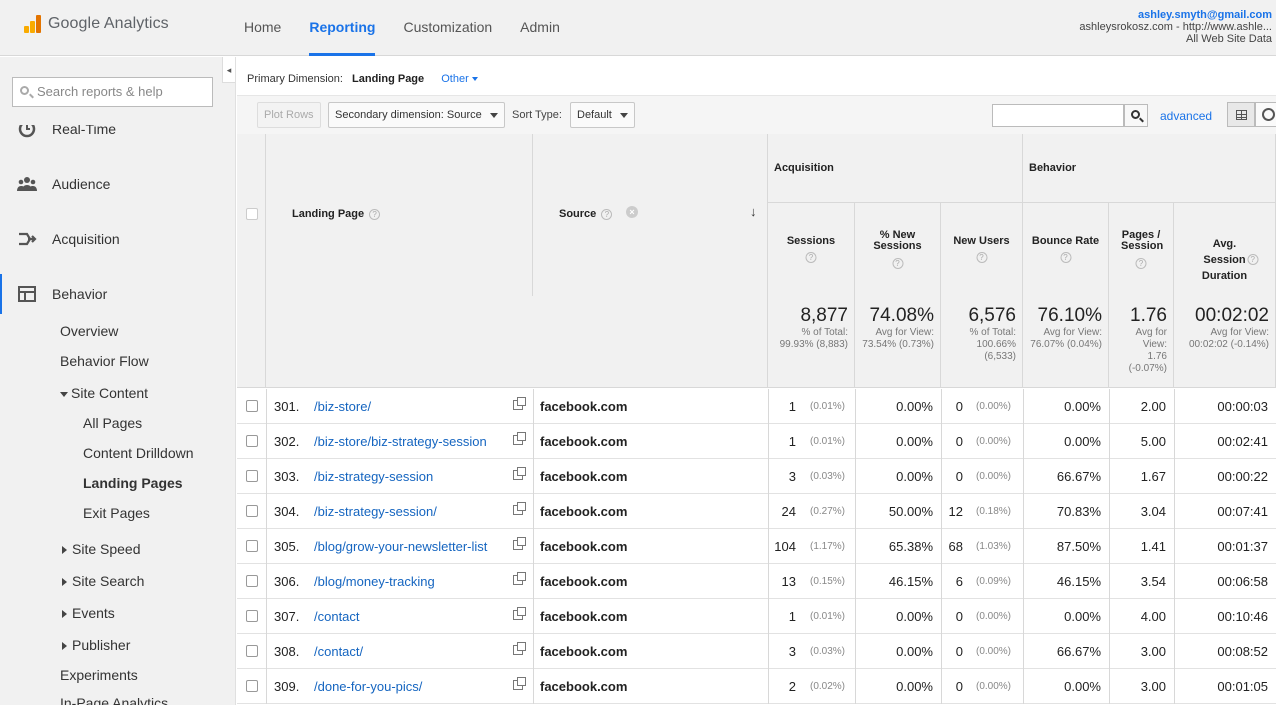 The height and width of the screenshot is (705, 1276). What do you see at coordinates (337, 616) in the screenshot?
I see `landing-page-link: /contact` at bounding box center [337, 616].